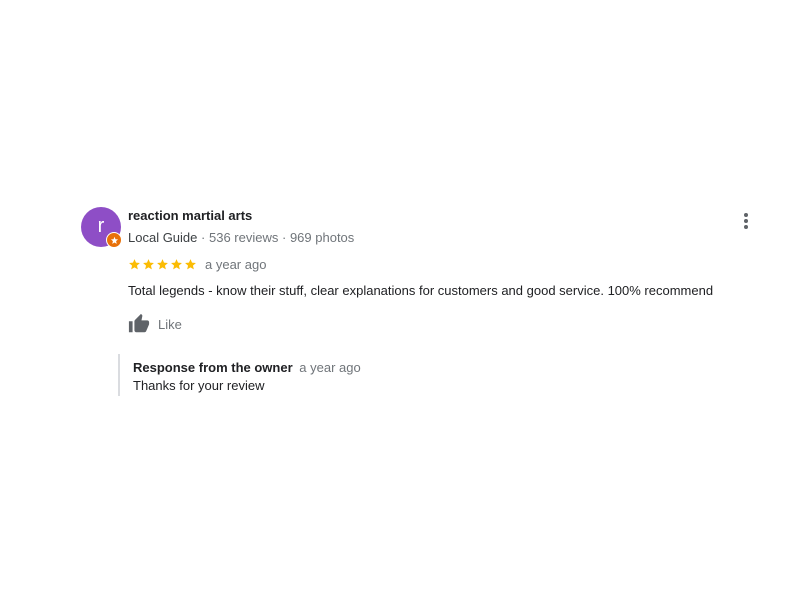  Describe the element at coordinates (199, 385) in the screenshot. I see `owner-response-text: Thanks for your review` at that location.